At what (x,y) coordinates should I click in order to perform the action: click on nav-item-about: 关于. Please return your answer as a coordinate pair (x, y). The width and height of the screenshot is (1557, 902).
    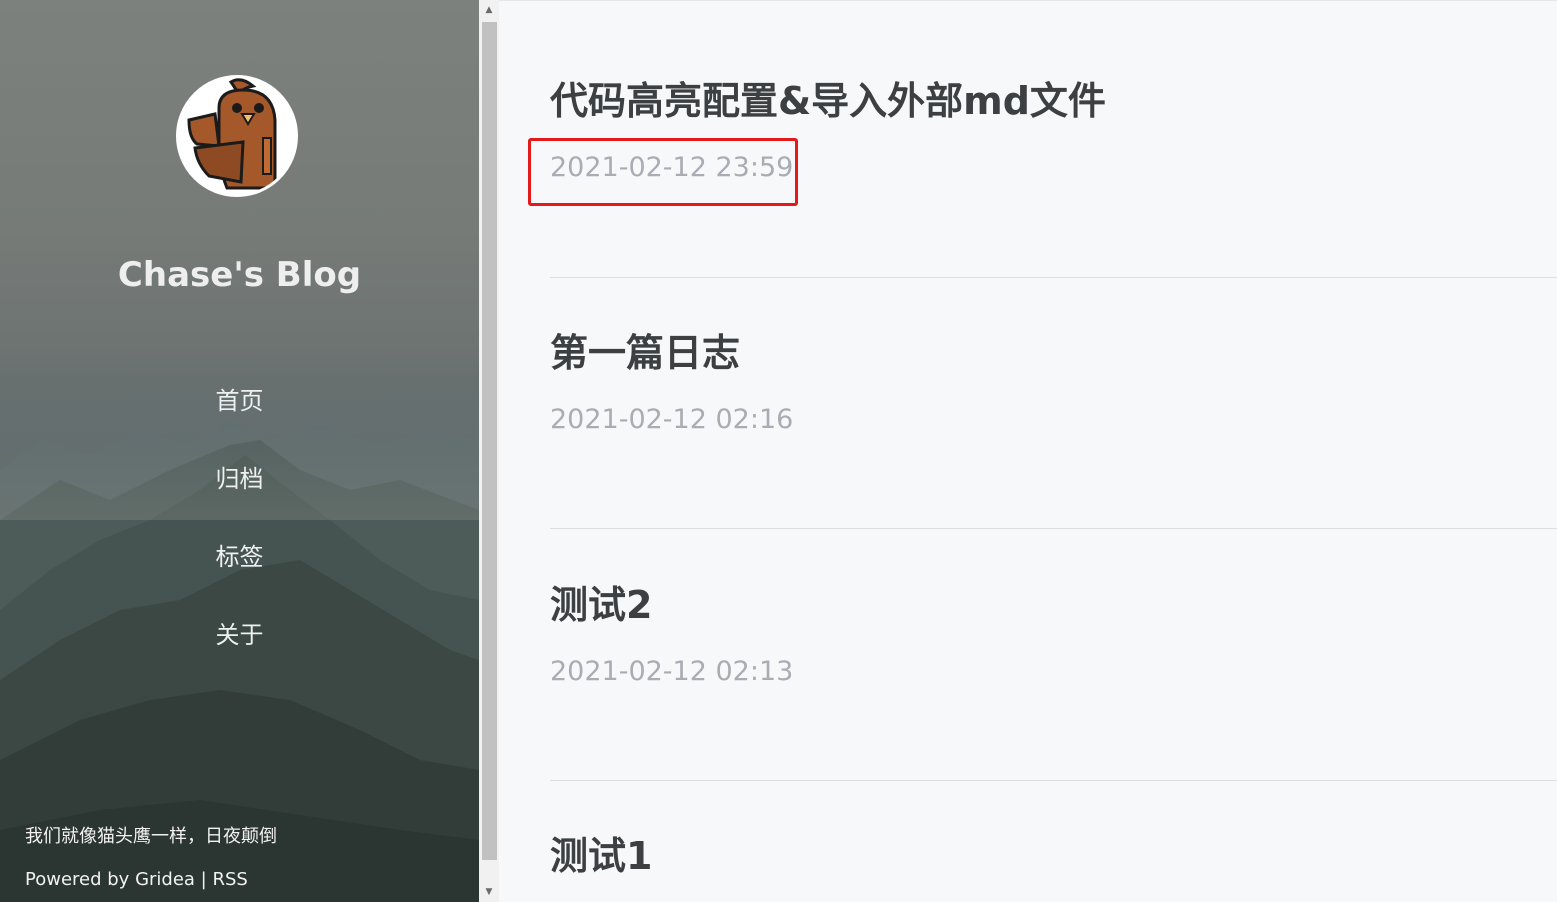
    Looking at the image, I should click on (239, 655).